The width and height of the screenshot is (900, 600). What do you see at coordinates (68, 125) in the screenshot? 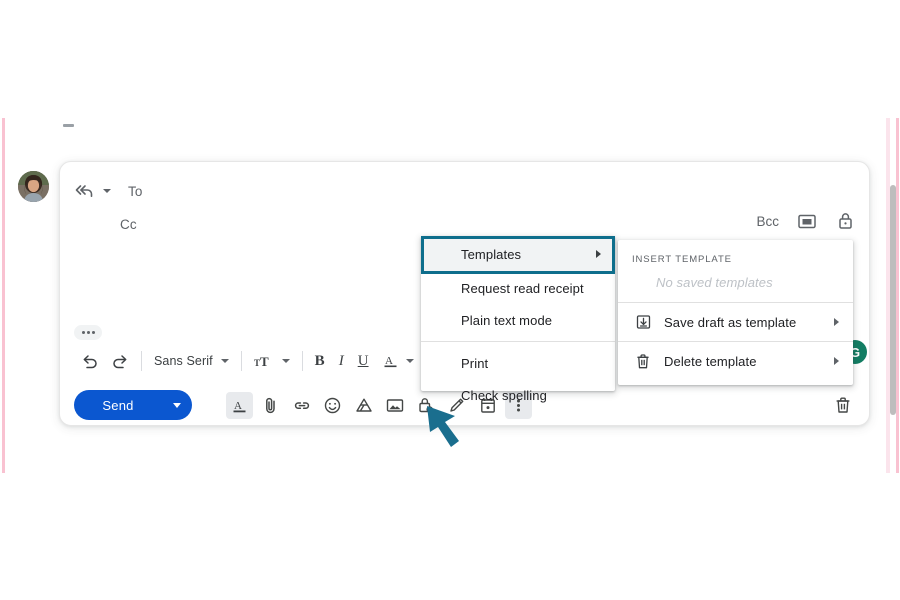
I see `collapse-indicator` at bounding box center [68, 125].